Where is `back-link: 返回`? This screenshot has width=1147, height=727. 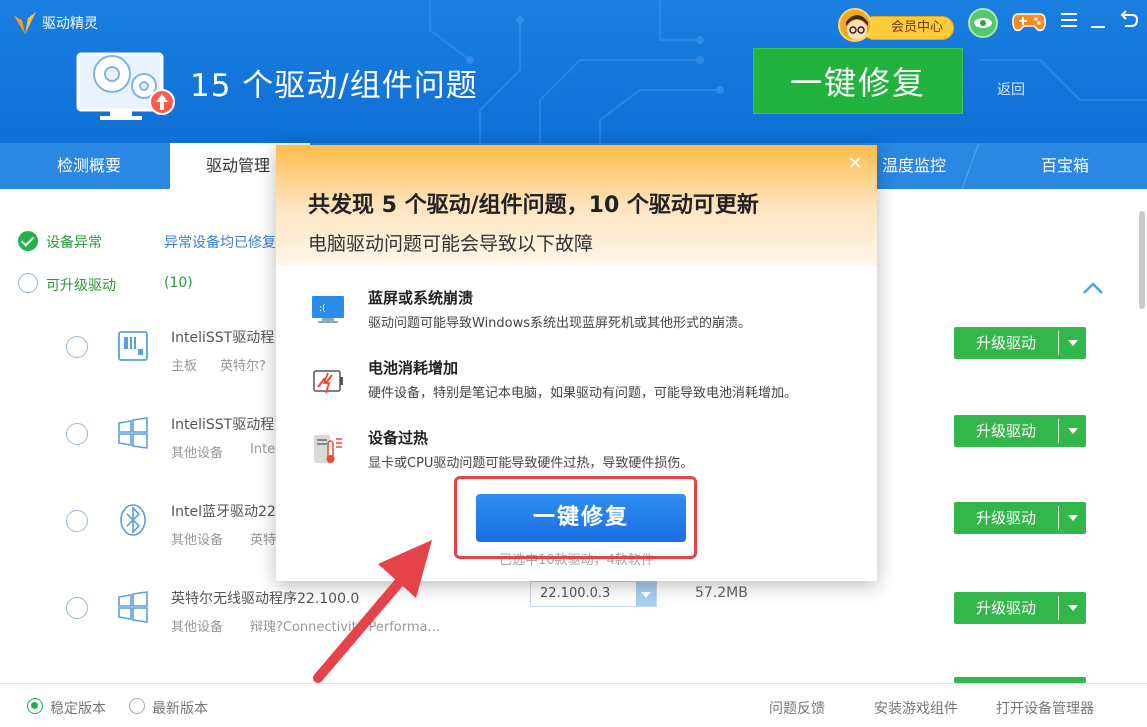 back-link: 返回 is located at coordinates (1011, 89).